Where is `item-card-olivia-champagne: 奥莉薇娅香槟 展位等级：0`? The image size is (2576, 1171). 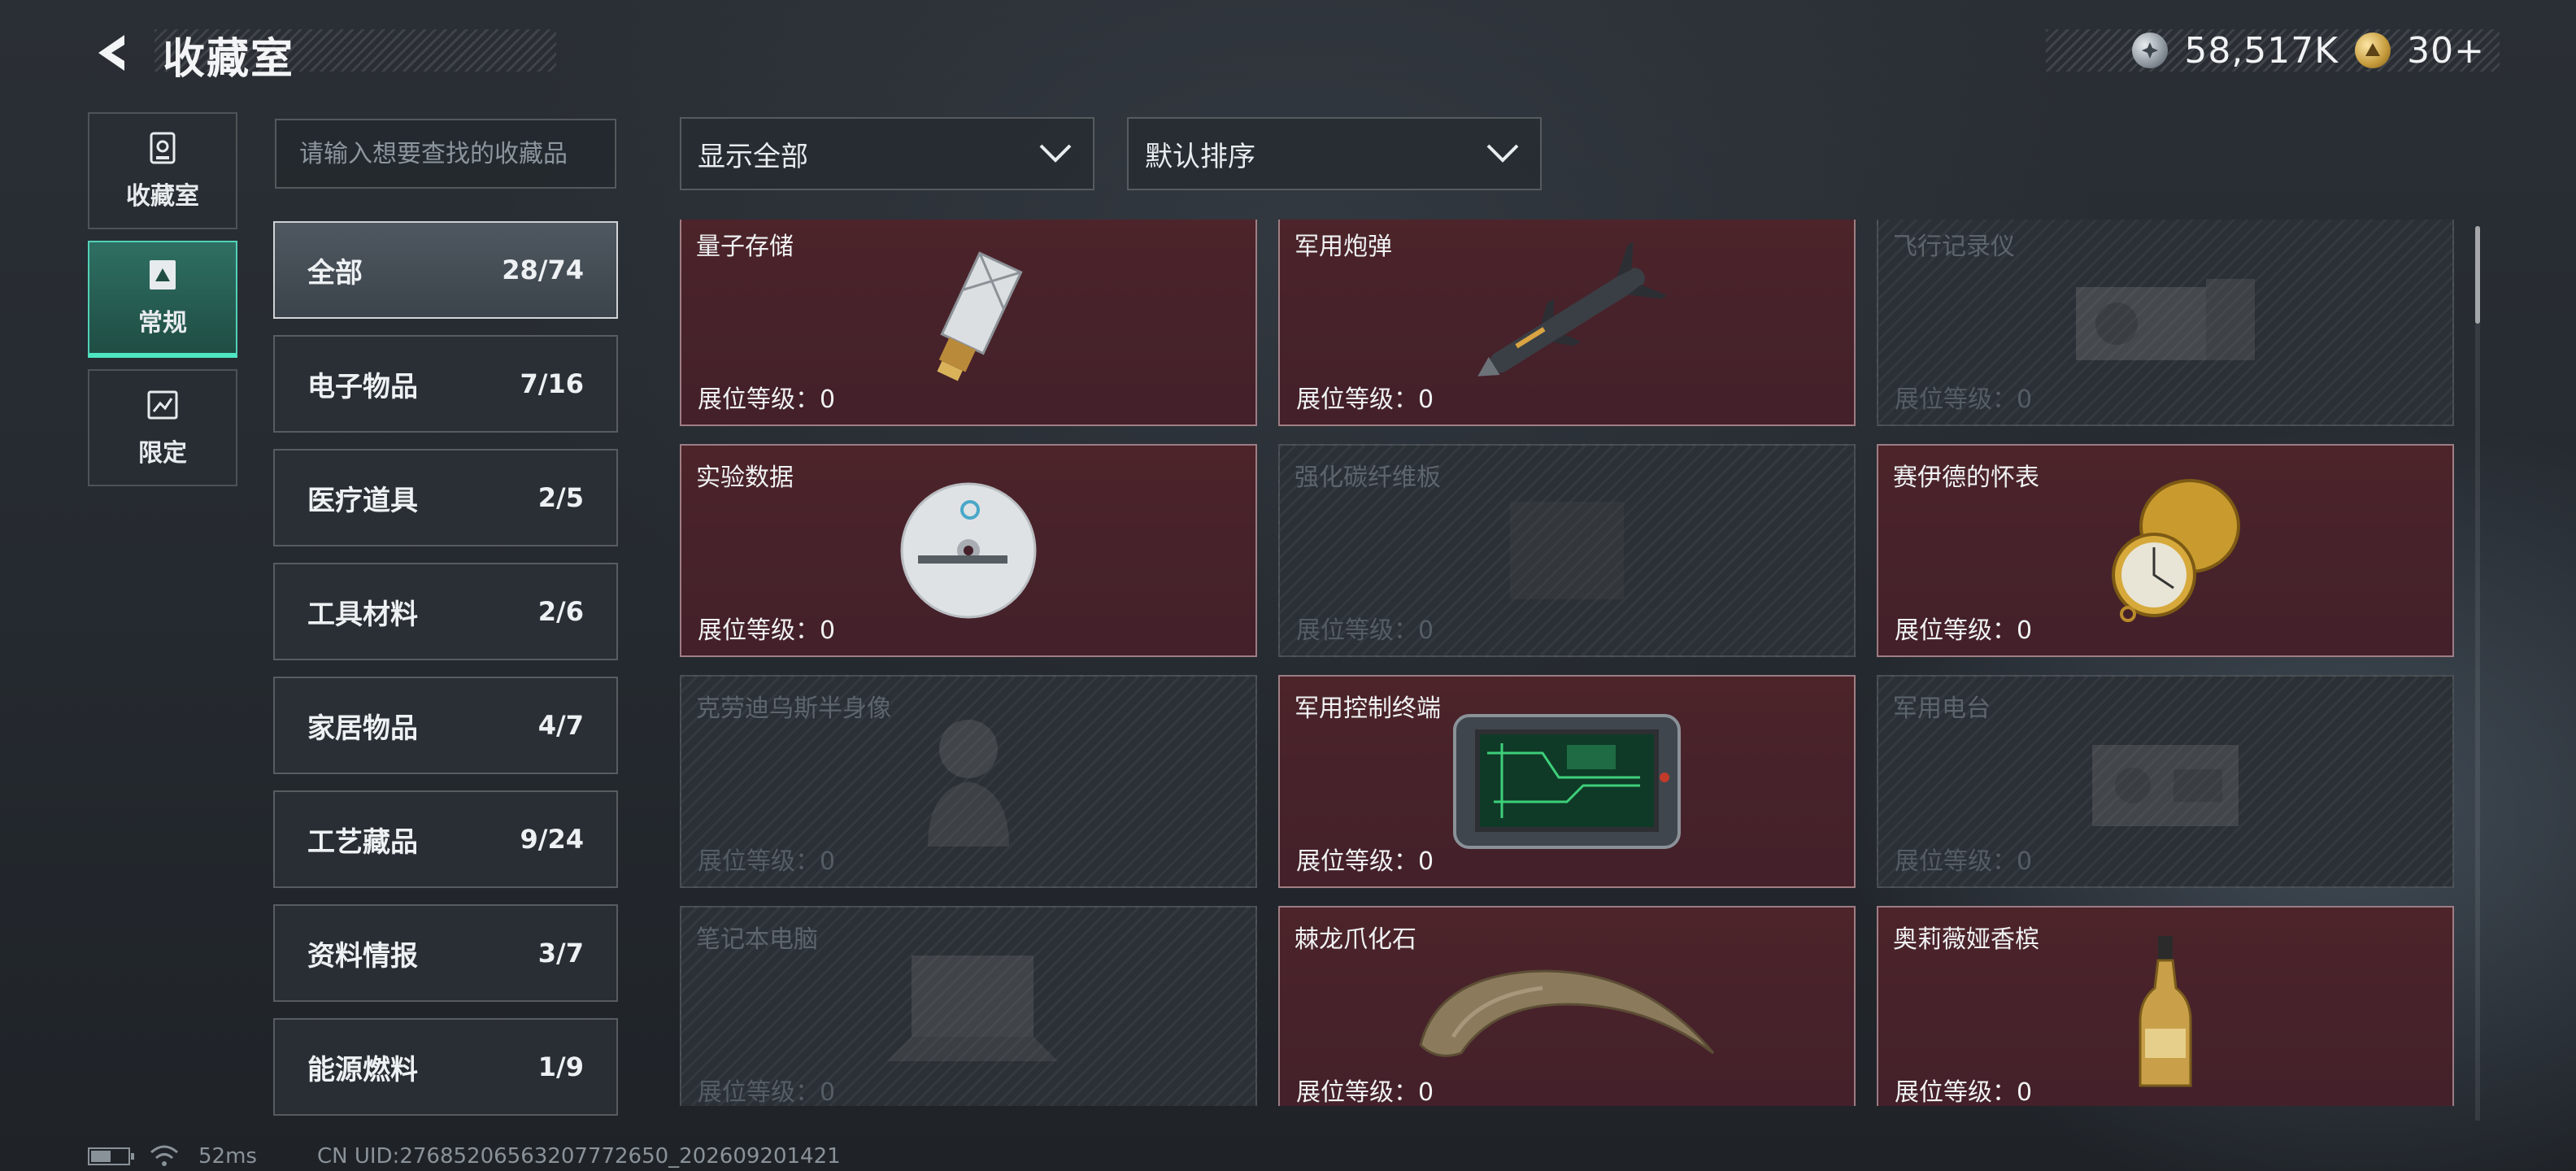
item-card-olivia-champagne: 奥莉薇娅香槟 展位等级：0 is located at coordinates (2166, 1006).